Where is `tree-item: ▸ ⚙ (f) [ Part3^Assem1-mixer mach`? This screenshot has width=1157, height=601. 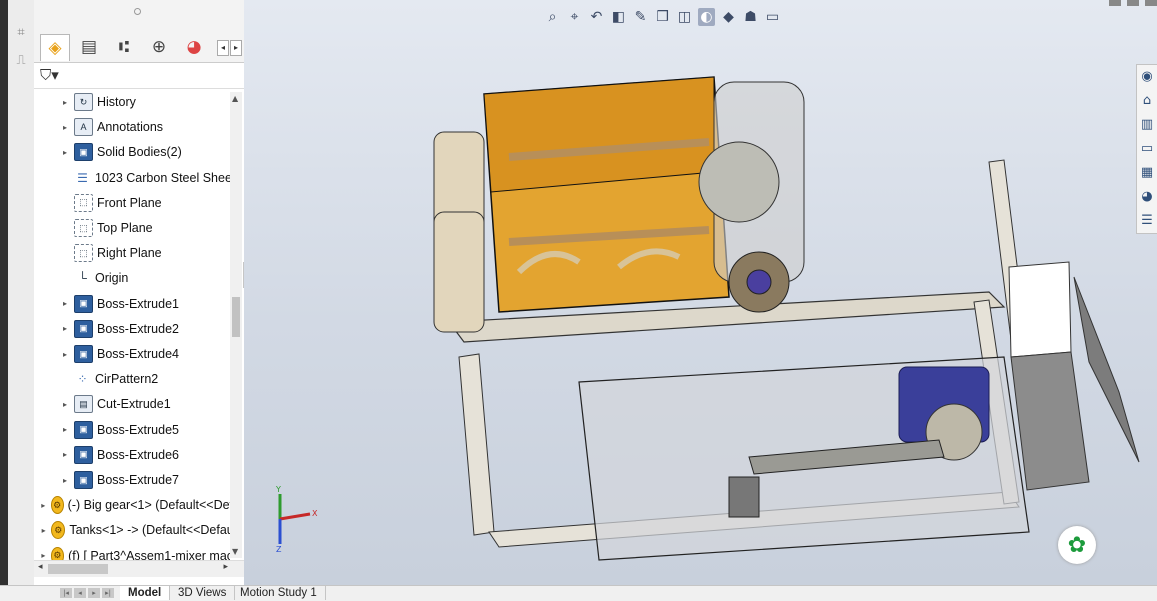 tree-item: ▸ ⚙ (f) [ Part3^Assem1-mixer mach is located at coordinates (135, 552).